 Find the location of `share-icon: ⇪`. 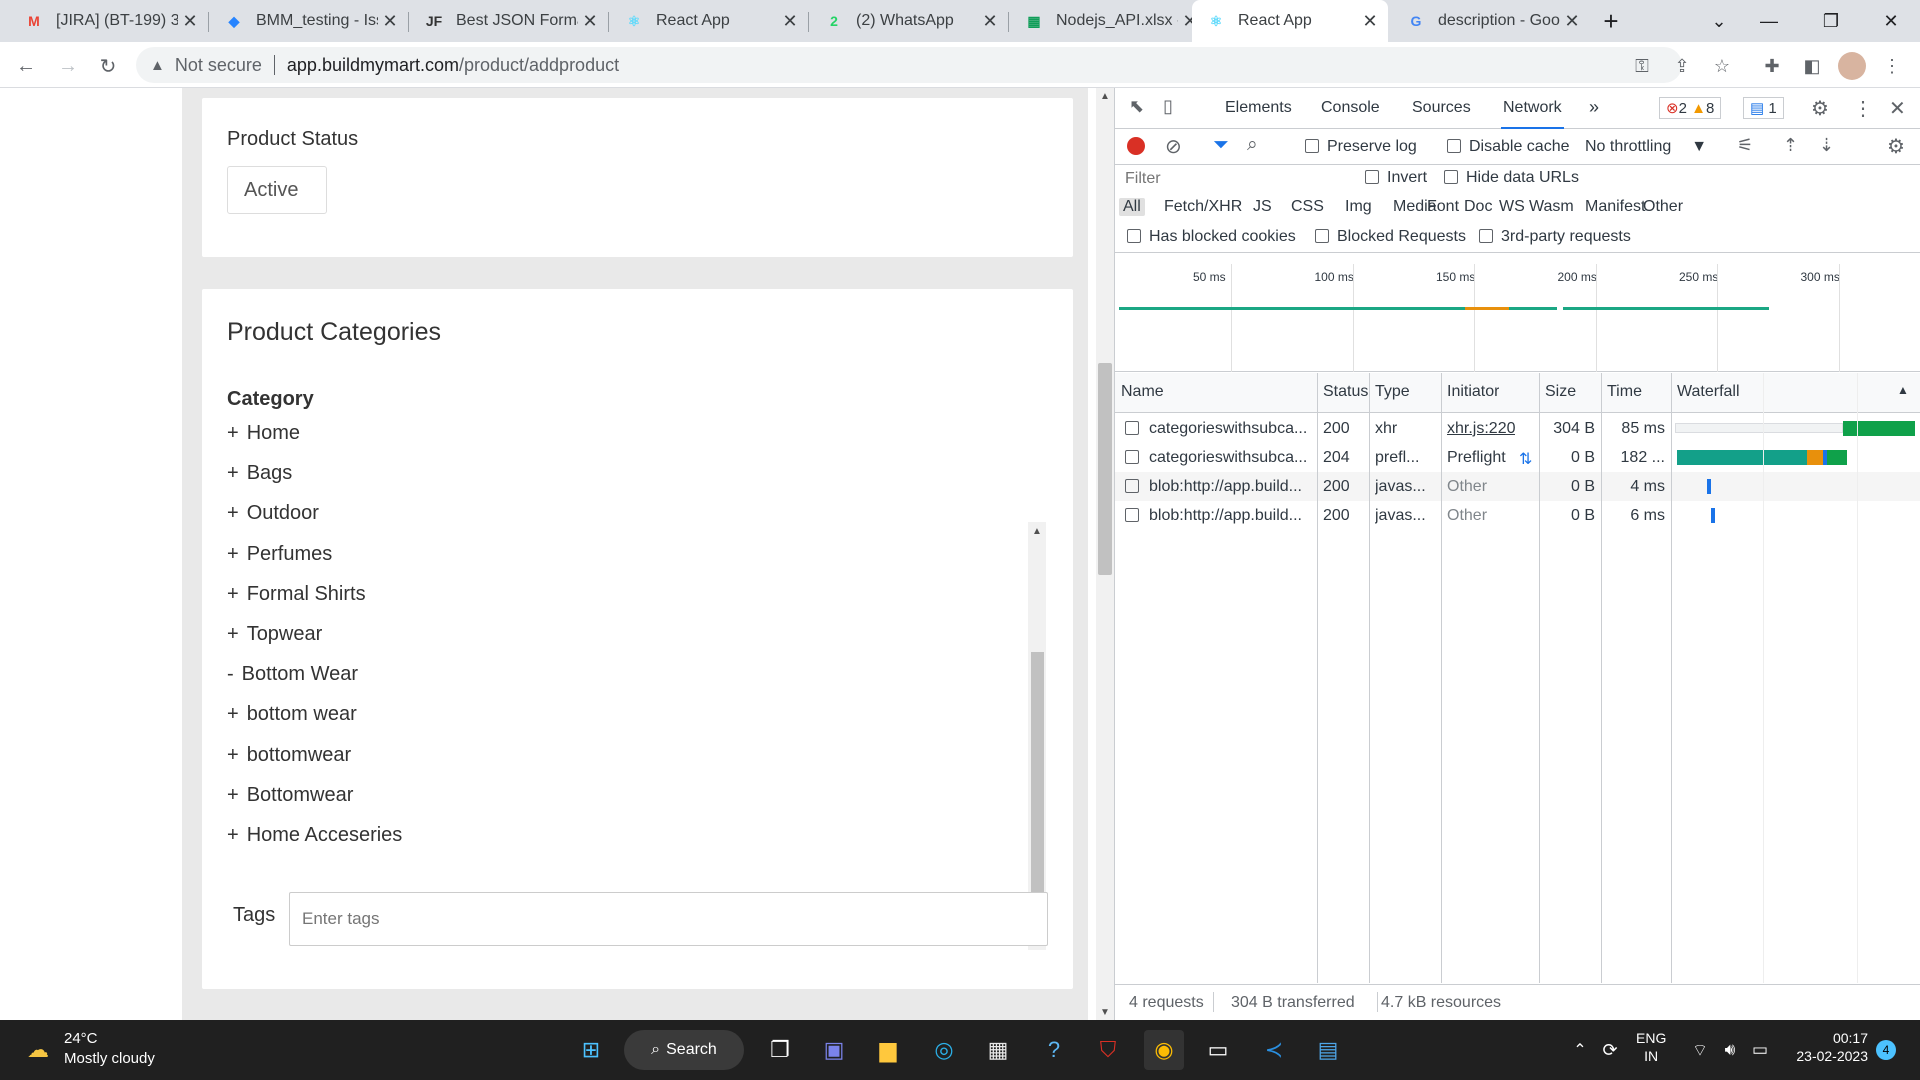

share-icon: ⇪ is located at coordinates (1682, 66).